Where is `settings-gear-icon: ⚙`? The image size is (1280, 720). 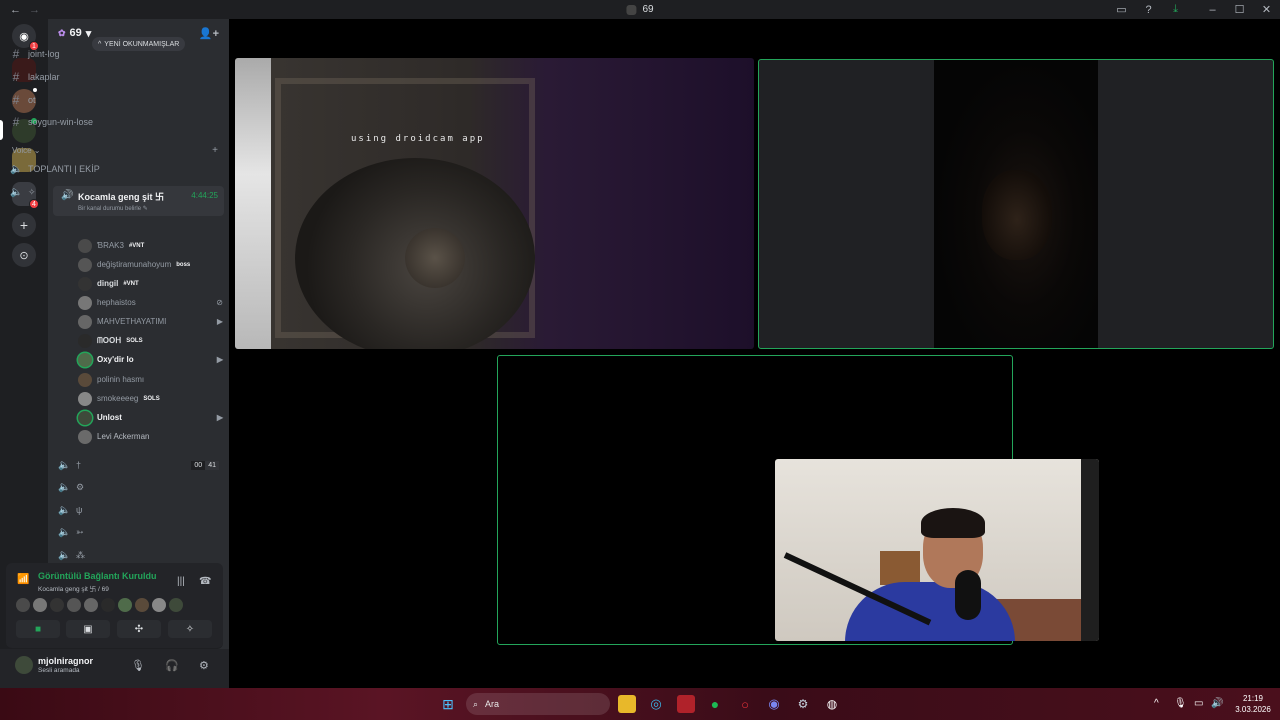 settings-gear-icon: ⚙ is located at coordinates (204, 665).